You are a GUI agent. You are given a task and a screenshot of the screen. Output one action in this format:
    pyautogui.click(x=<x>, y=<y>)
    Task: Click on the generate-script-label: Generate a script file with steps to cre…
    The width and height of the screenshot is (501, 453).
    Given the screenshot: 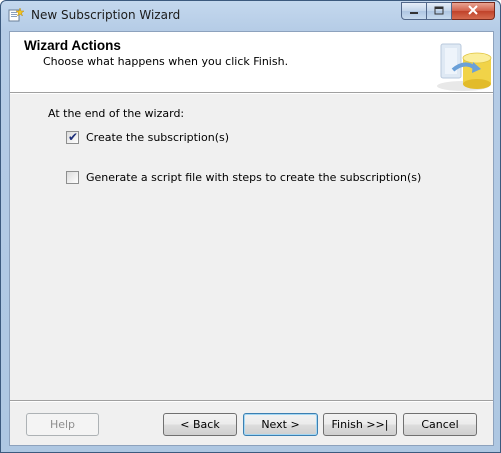 What is the action you would take?
    pyautogui.click(x=254, y=177)
    